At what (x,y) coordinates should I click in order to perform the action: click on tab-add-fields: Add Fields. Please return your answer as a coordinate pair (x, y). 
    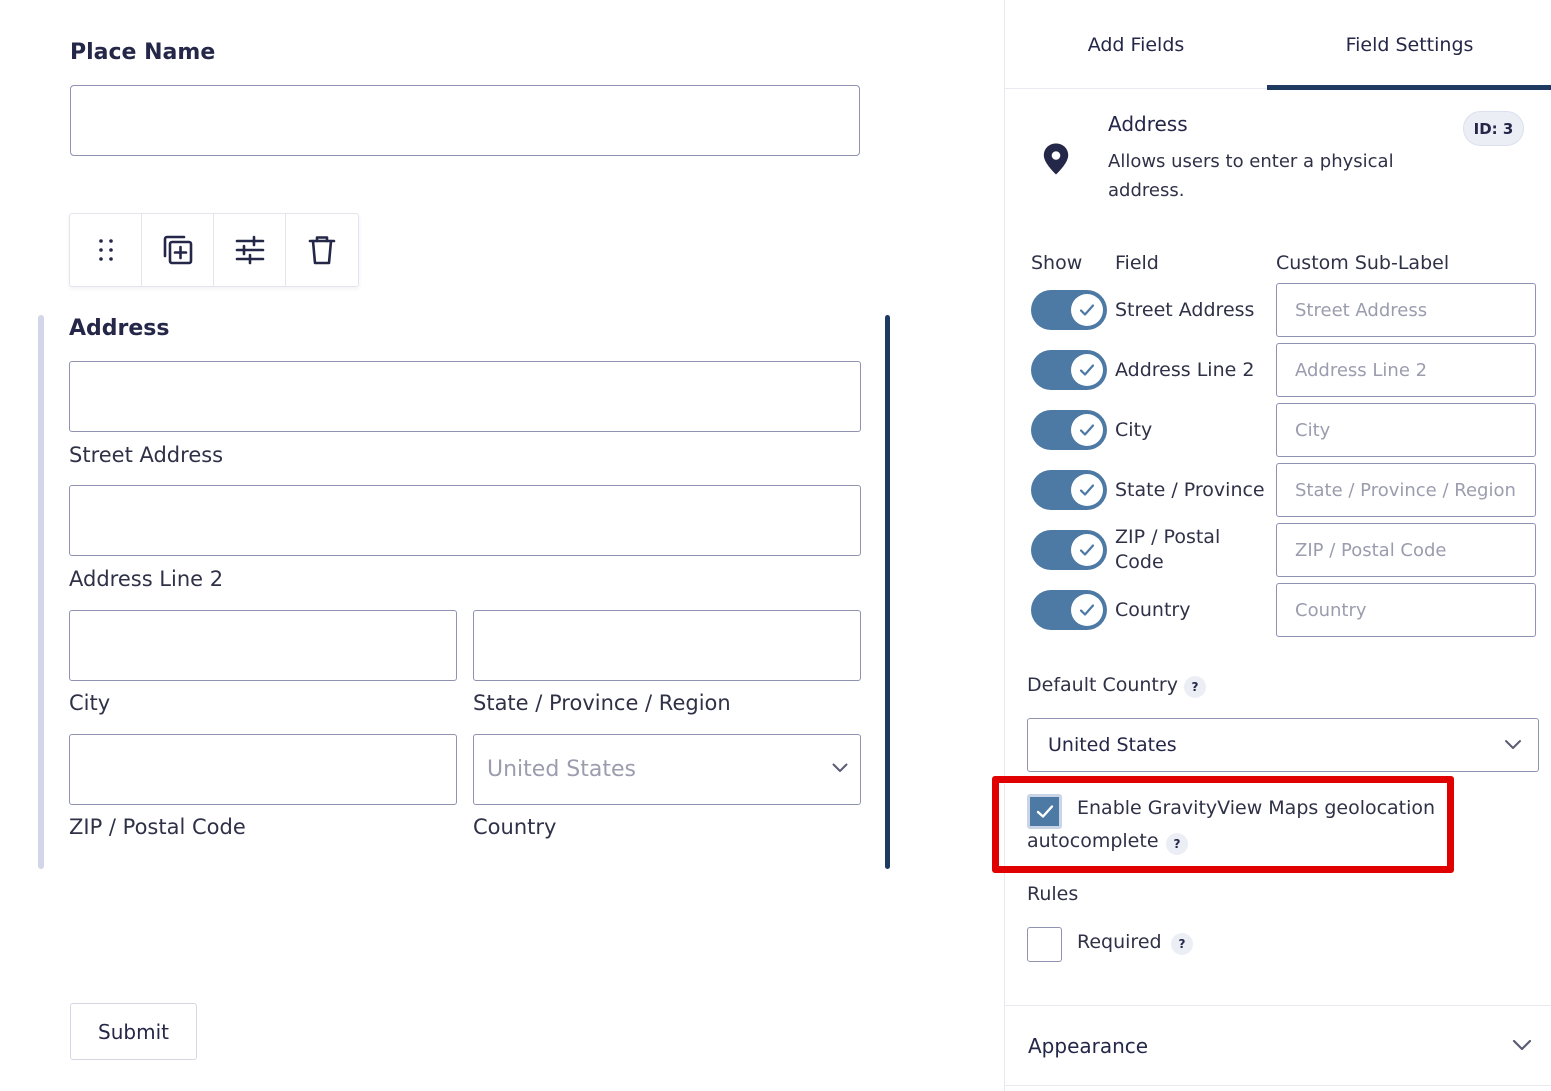
    Looking at the image, I should click on (1136, 44).